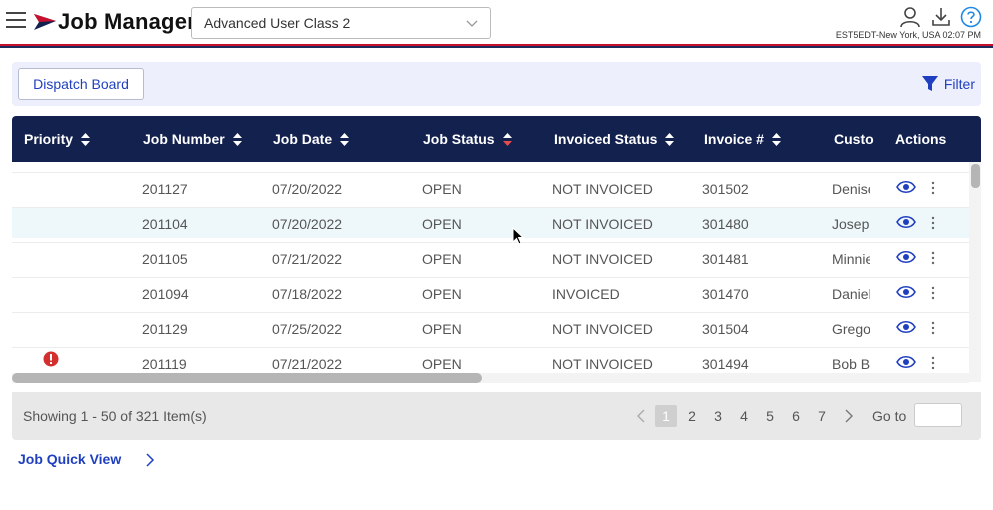 The height and width of the screenshot is (510, 993). What do you see at coordinates (490, 292) in the screenshot?
I see `table-row: 201094 07/18/2022 OPEN INVOICED 301470 Daniel` at bounding box center [490, 292].